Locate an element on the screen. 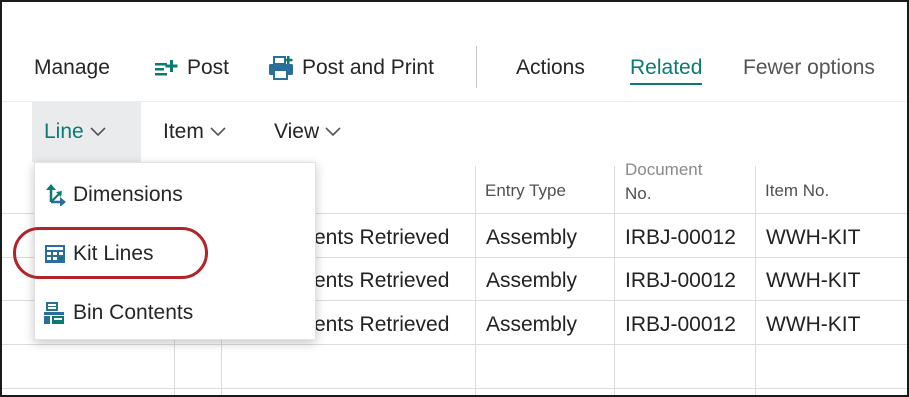 The width and height of the screenshot is (909, 397). menu-item-kit-lines: Kit Lines is located at coordinates (175, 254).